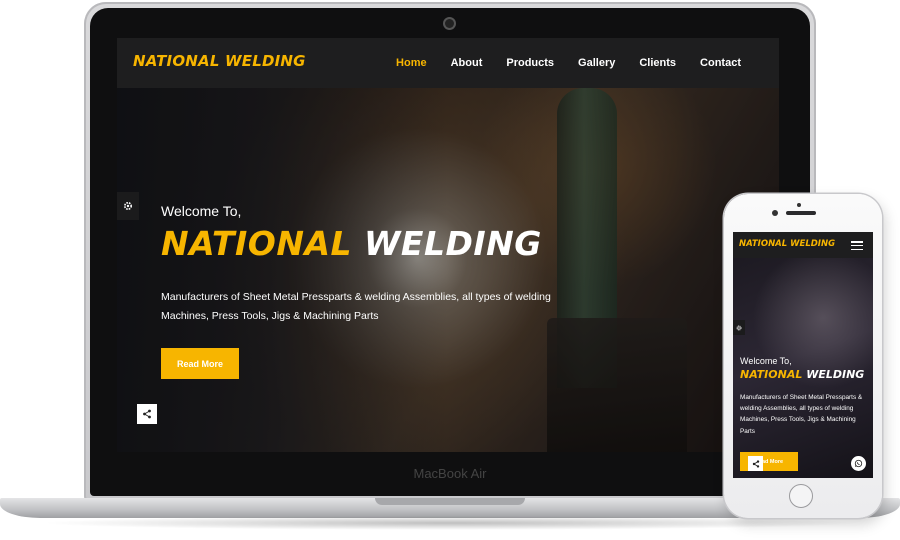 Image resolution: width=900 pixels, height=540 pixels. Describe the element at coordinates (530, 63) in the screenshot. I see `nav-item-products: Products` at that location.